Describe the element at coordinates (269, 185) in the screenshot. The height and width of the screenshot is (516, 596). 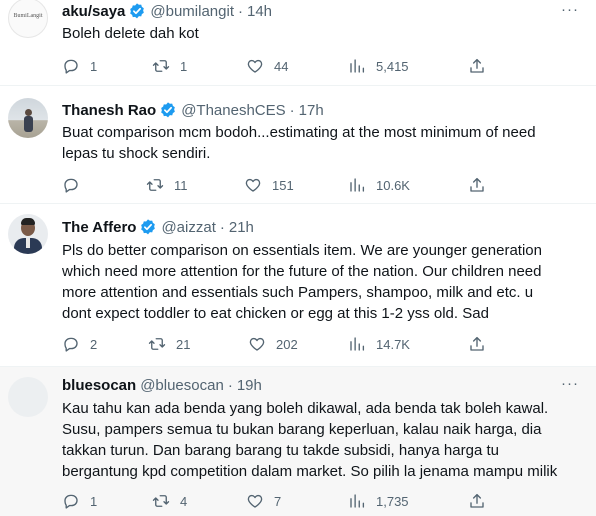
I see `like-button: 151` at that location.